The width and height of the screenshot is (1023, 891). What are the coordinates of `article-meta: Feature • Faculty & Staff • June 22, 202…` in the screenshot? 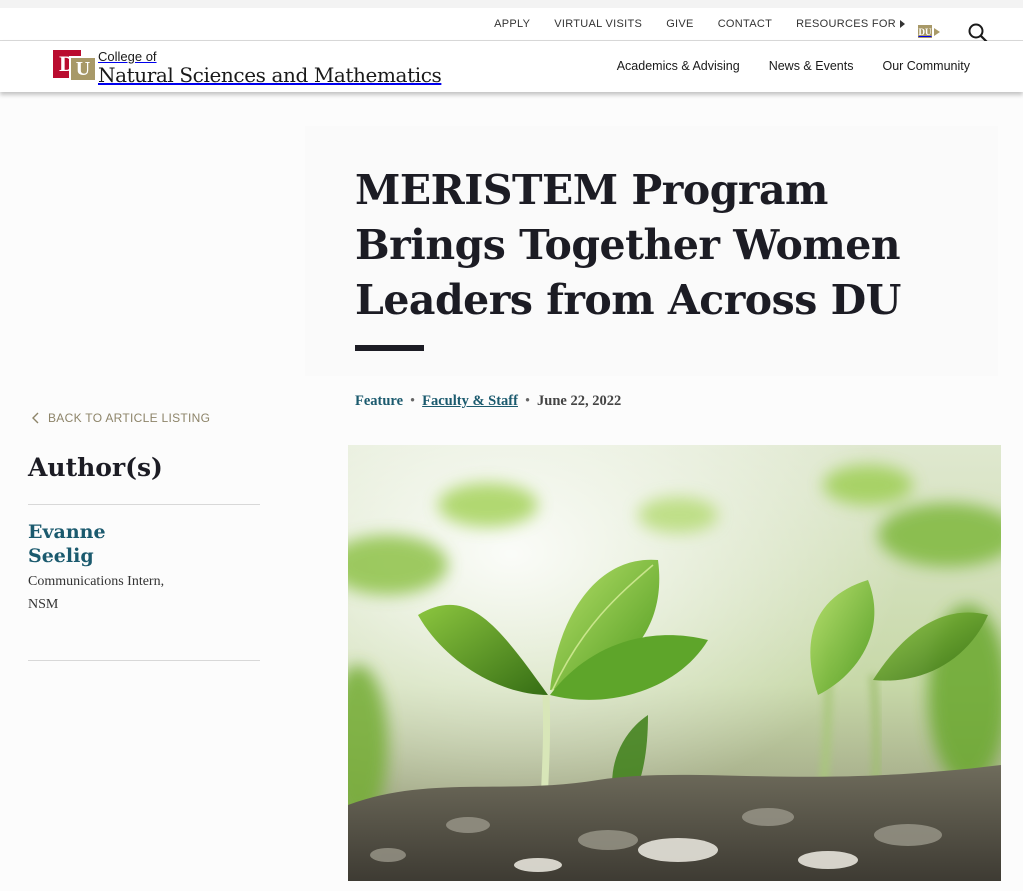 It's located at (488, 401).